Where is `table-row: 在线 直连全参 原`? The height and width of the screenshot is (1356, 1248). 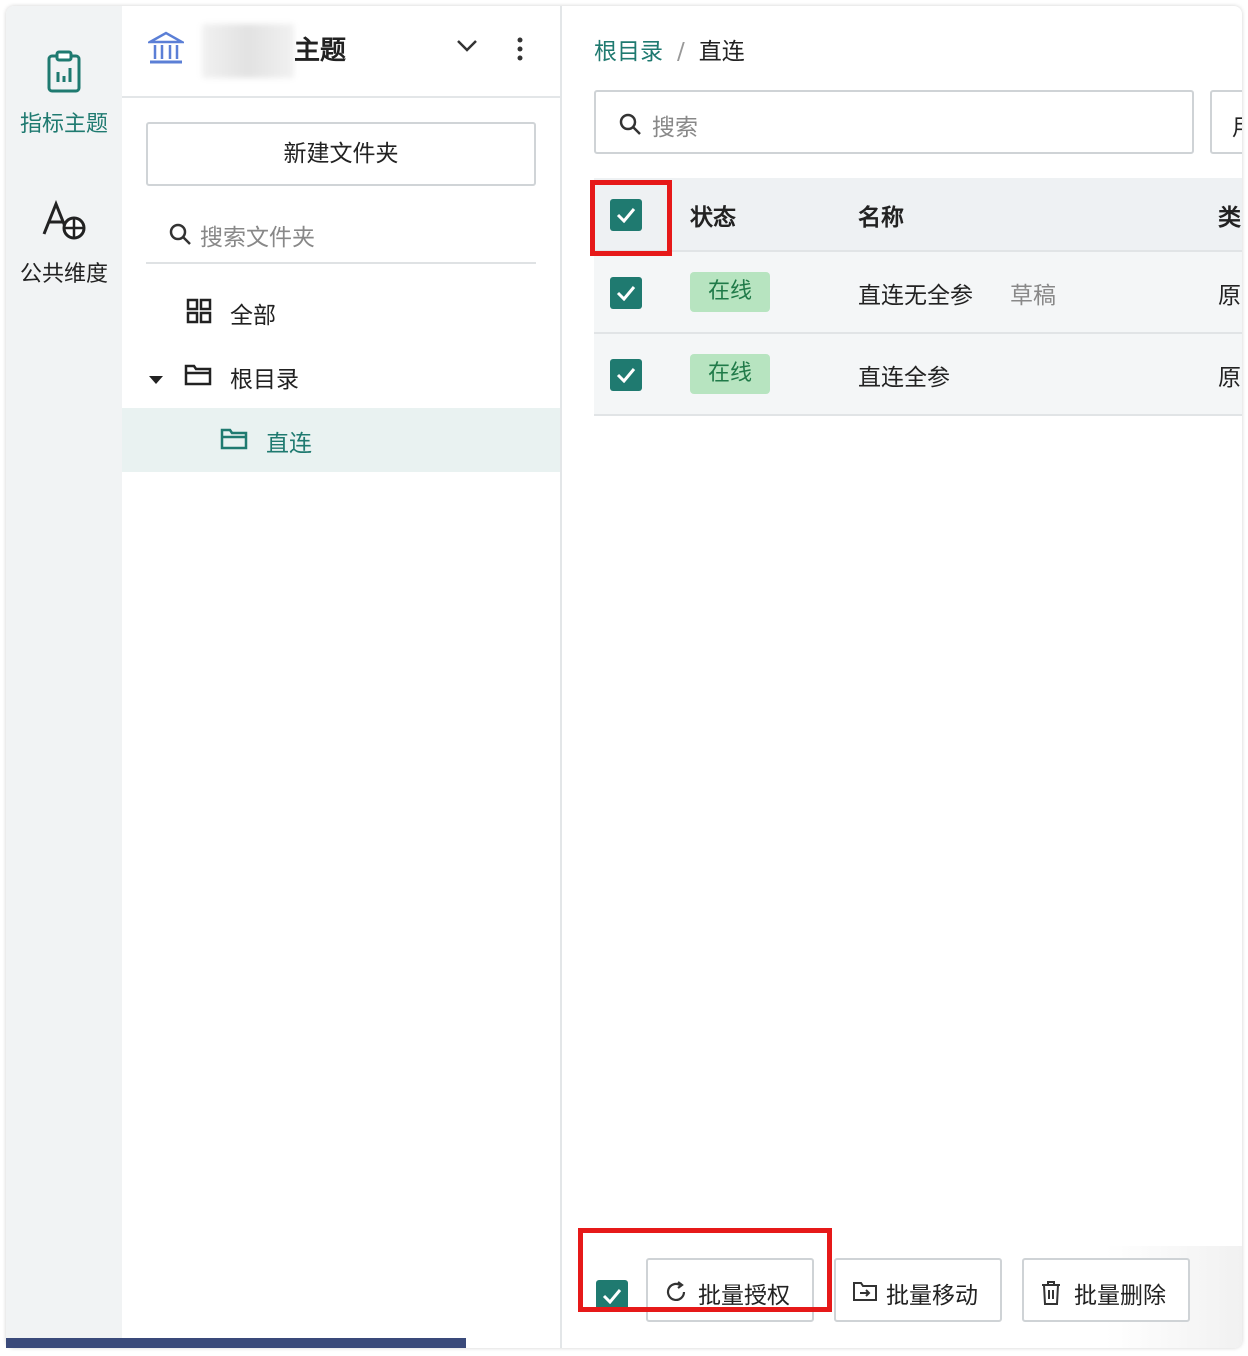
table-row: 在线 直连全参 原 is located at coordinates (918, 375).